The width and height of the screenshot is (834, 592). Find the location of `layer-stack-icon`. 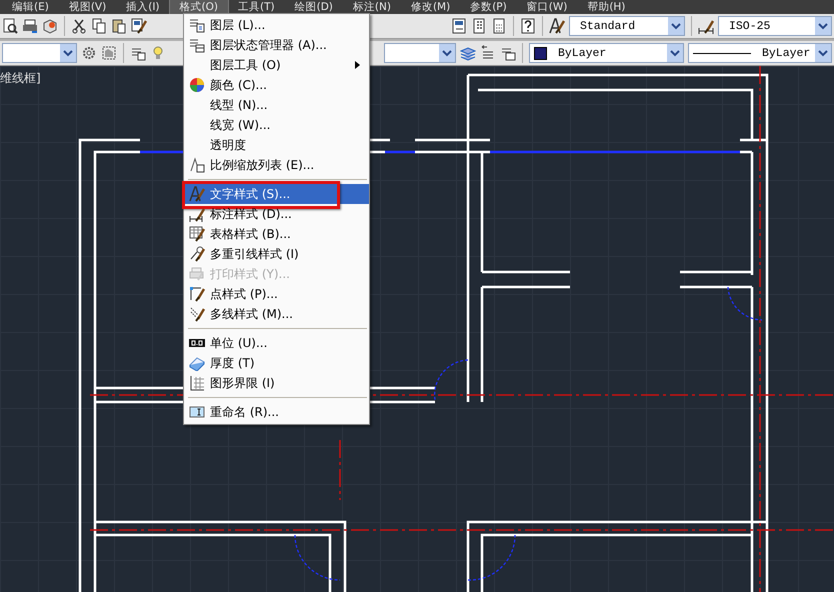

layer-stack-icon is located at coordinates (468, 53).